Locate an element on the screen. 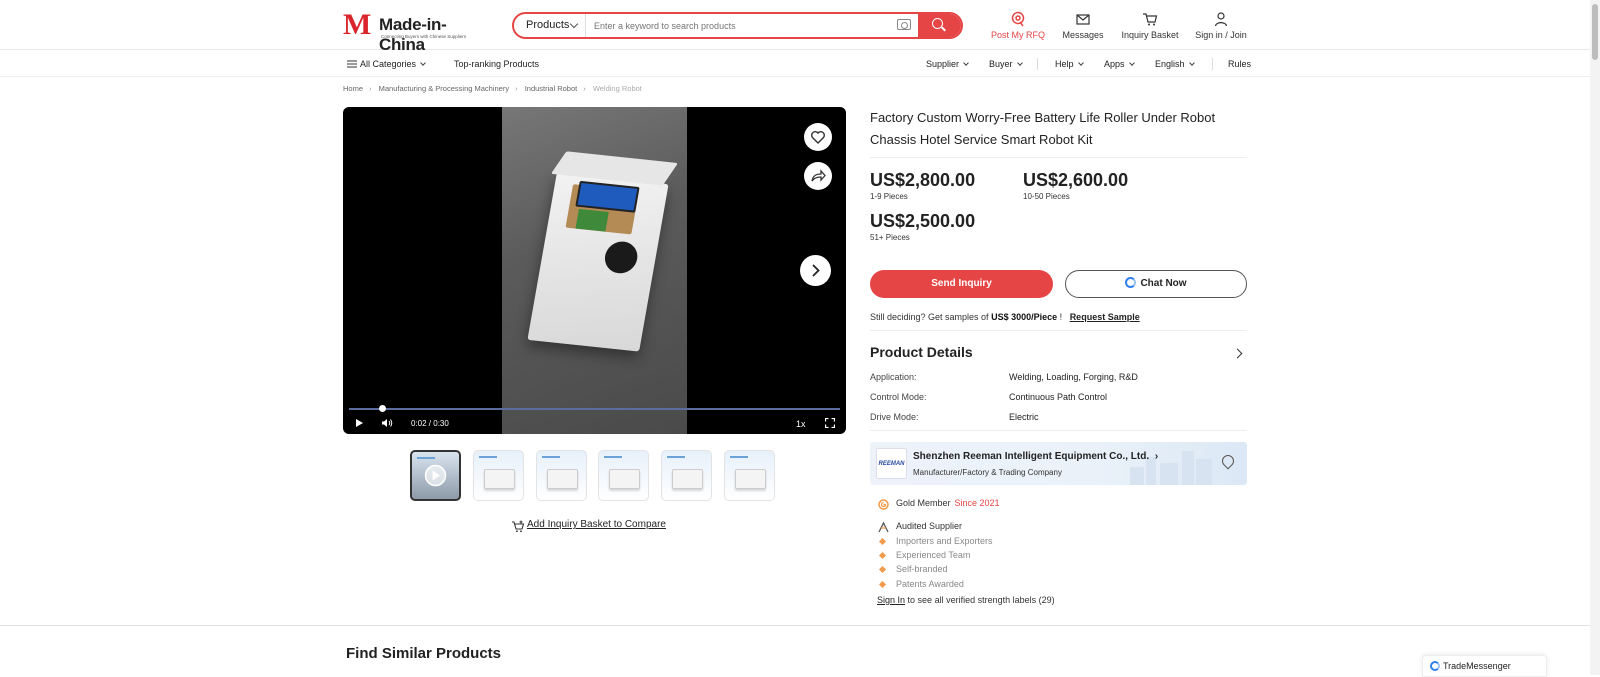 The width and height of the screenshot is (1600, 677). search-input is located at coordinates (744, 25).